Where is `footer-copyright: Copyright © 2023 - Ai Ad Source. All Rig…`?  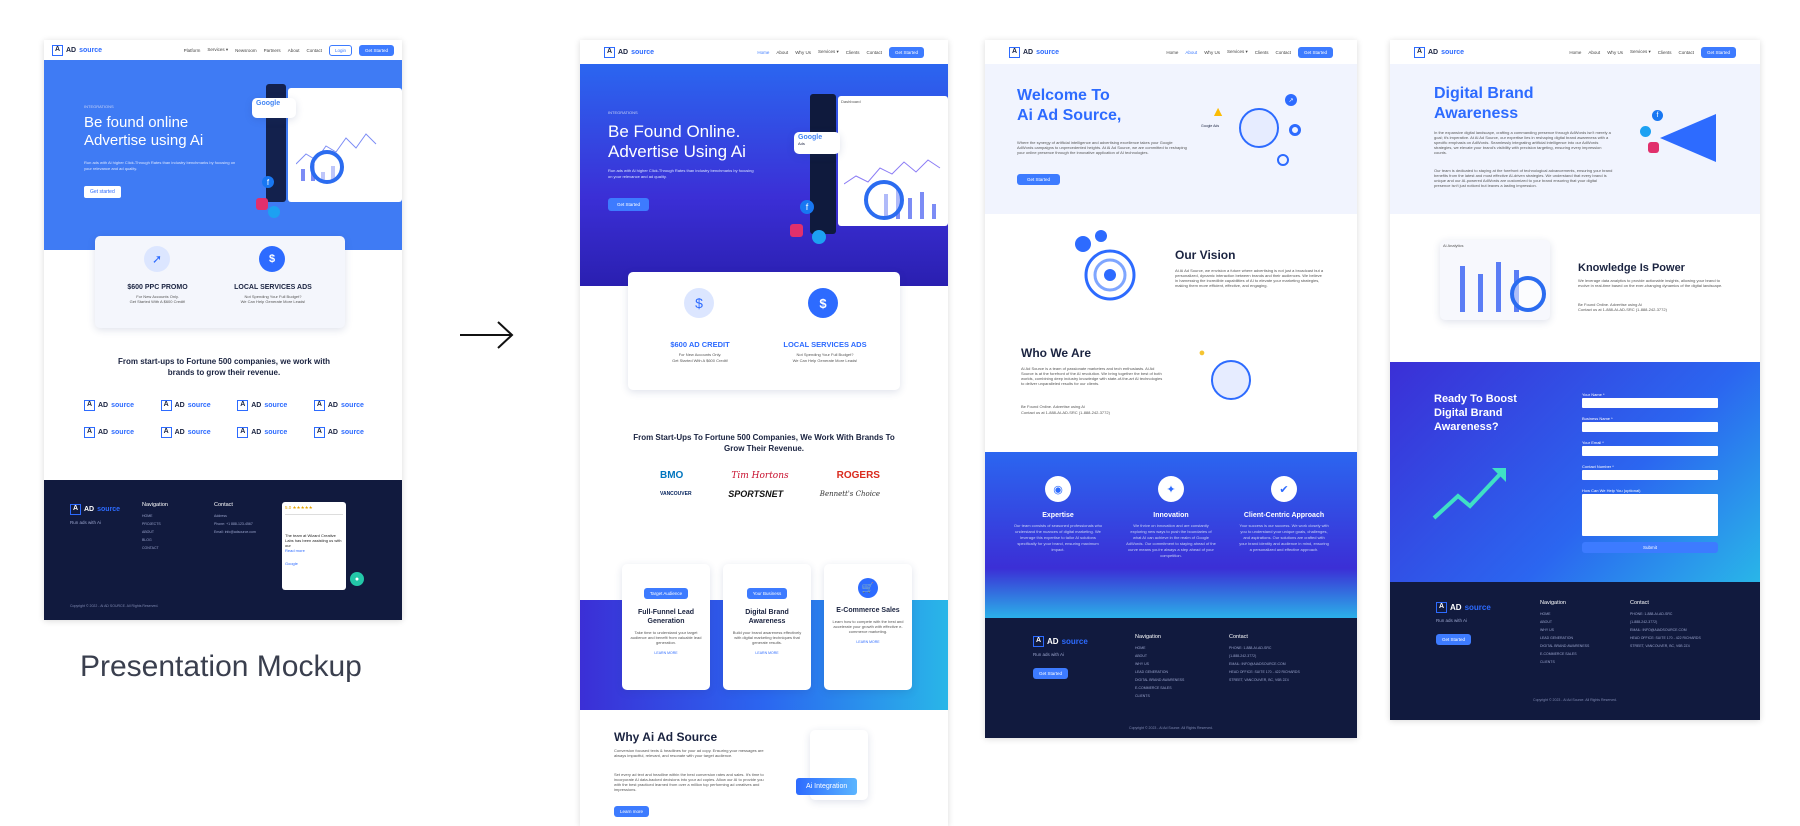
footer-copyright: Copyright © 2023 - Ai Ad Source. All Rig… is located at coordinates (1575, 700).